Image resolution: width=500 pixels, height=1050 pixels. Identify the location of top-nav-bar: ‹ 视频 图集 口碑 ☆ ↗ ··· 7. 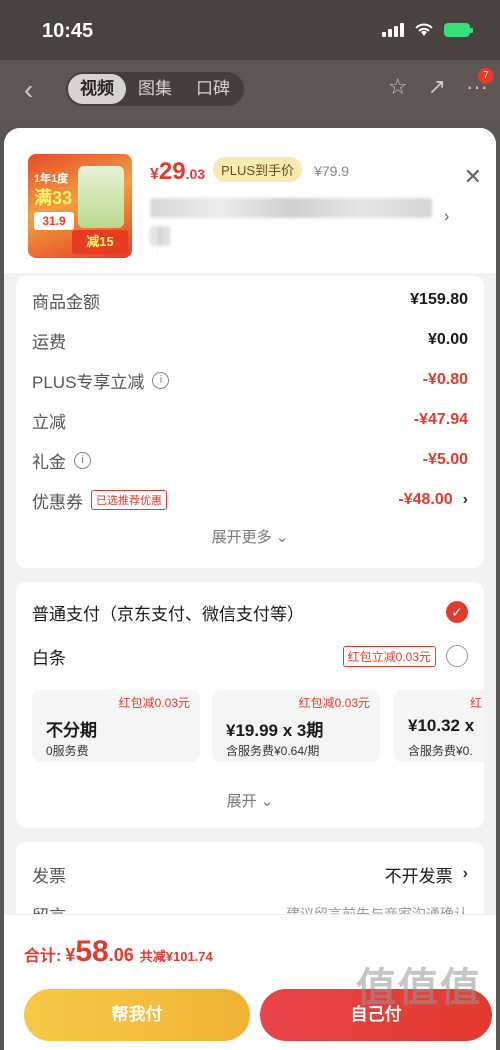
(250, 91).